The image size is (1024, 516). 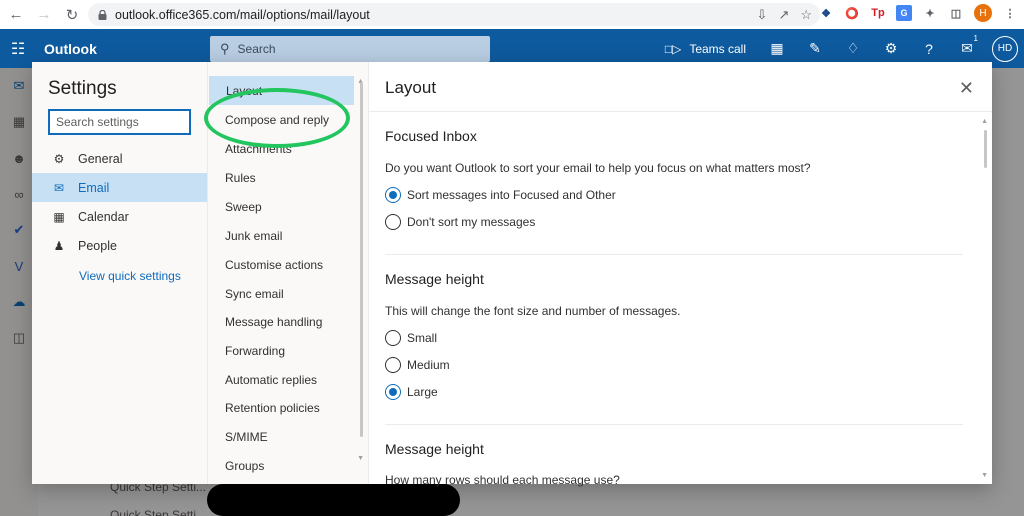 What do you see at coordinates (102, 14) in the screenshot?
I see `lock-icon` at bounding box center [102, 14].